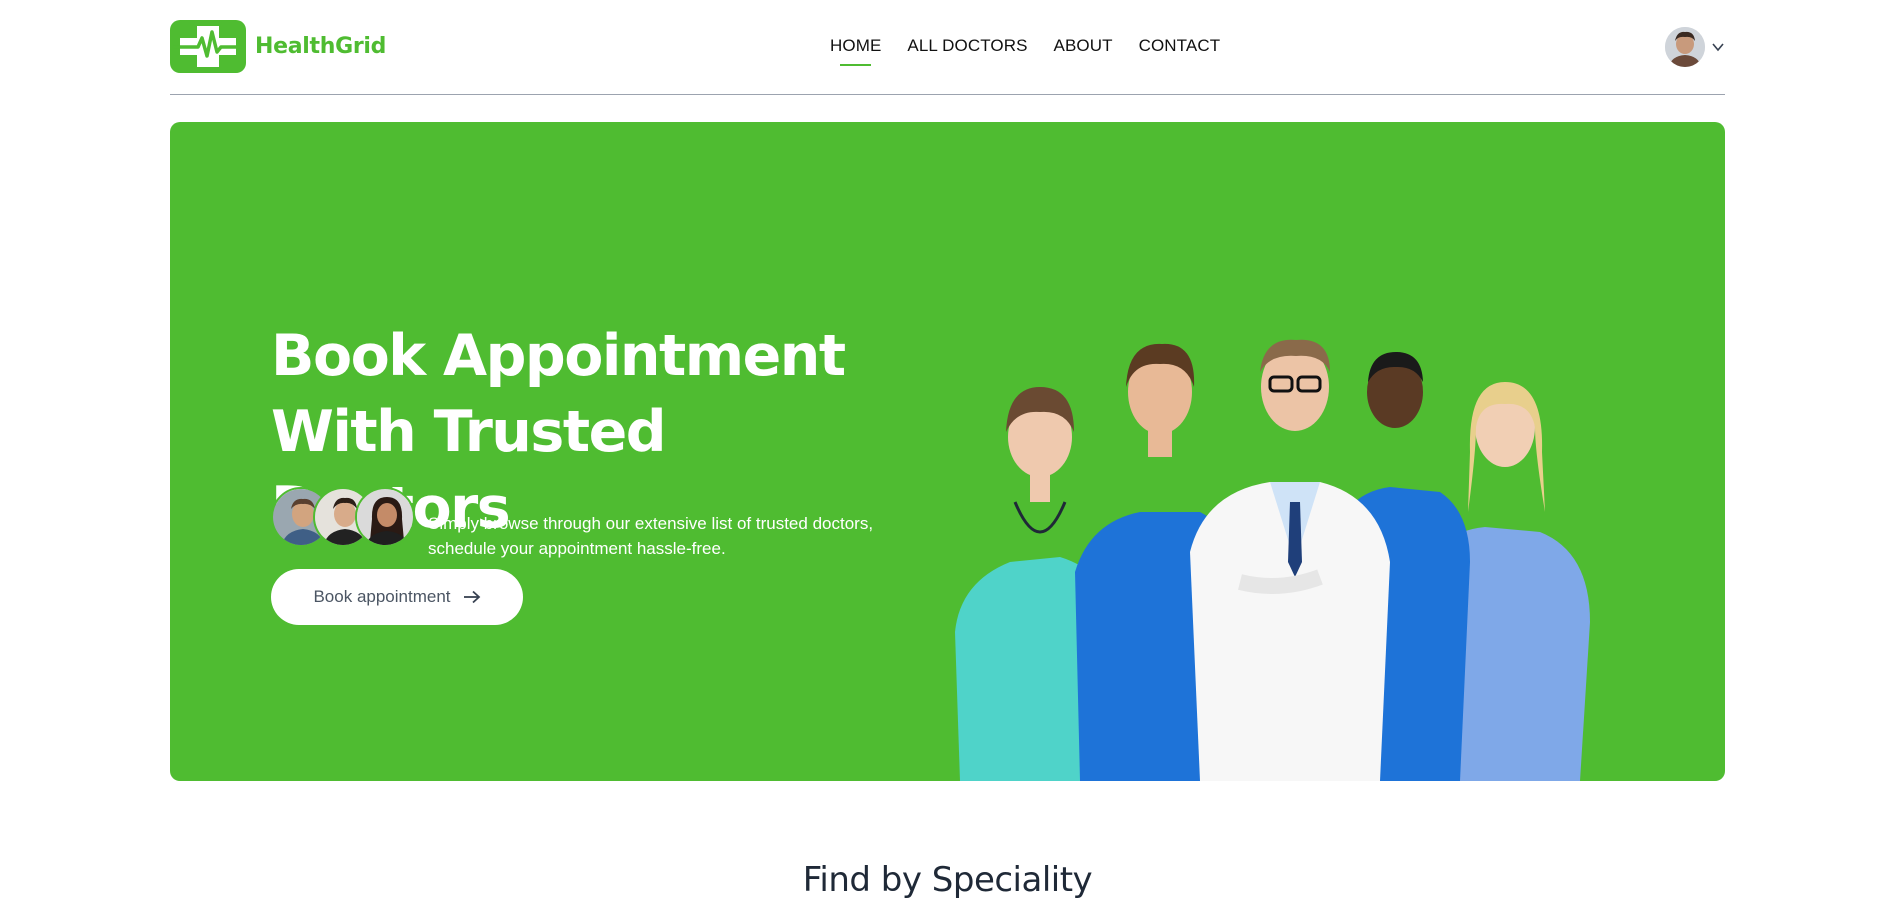 The height and width of the screenshot is (901, 1895). Describe the element at coordinates (1685, 47) in the screenshot. I see `user-avatar` at that location.